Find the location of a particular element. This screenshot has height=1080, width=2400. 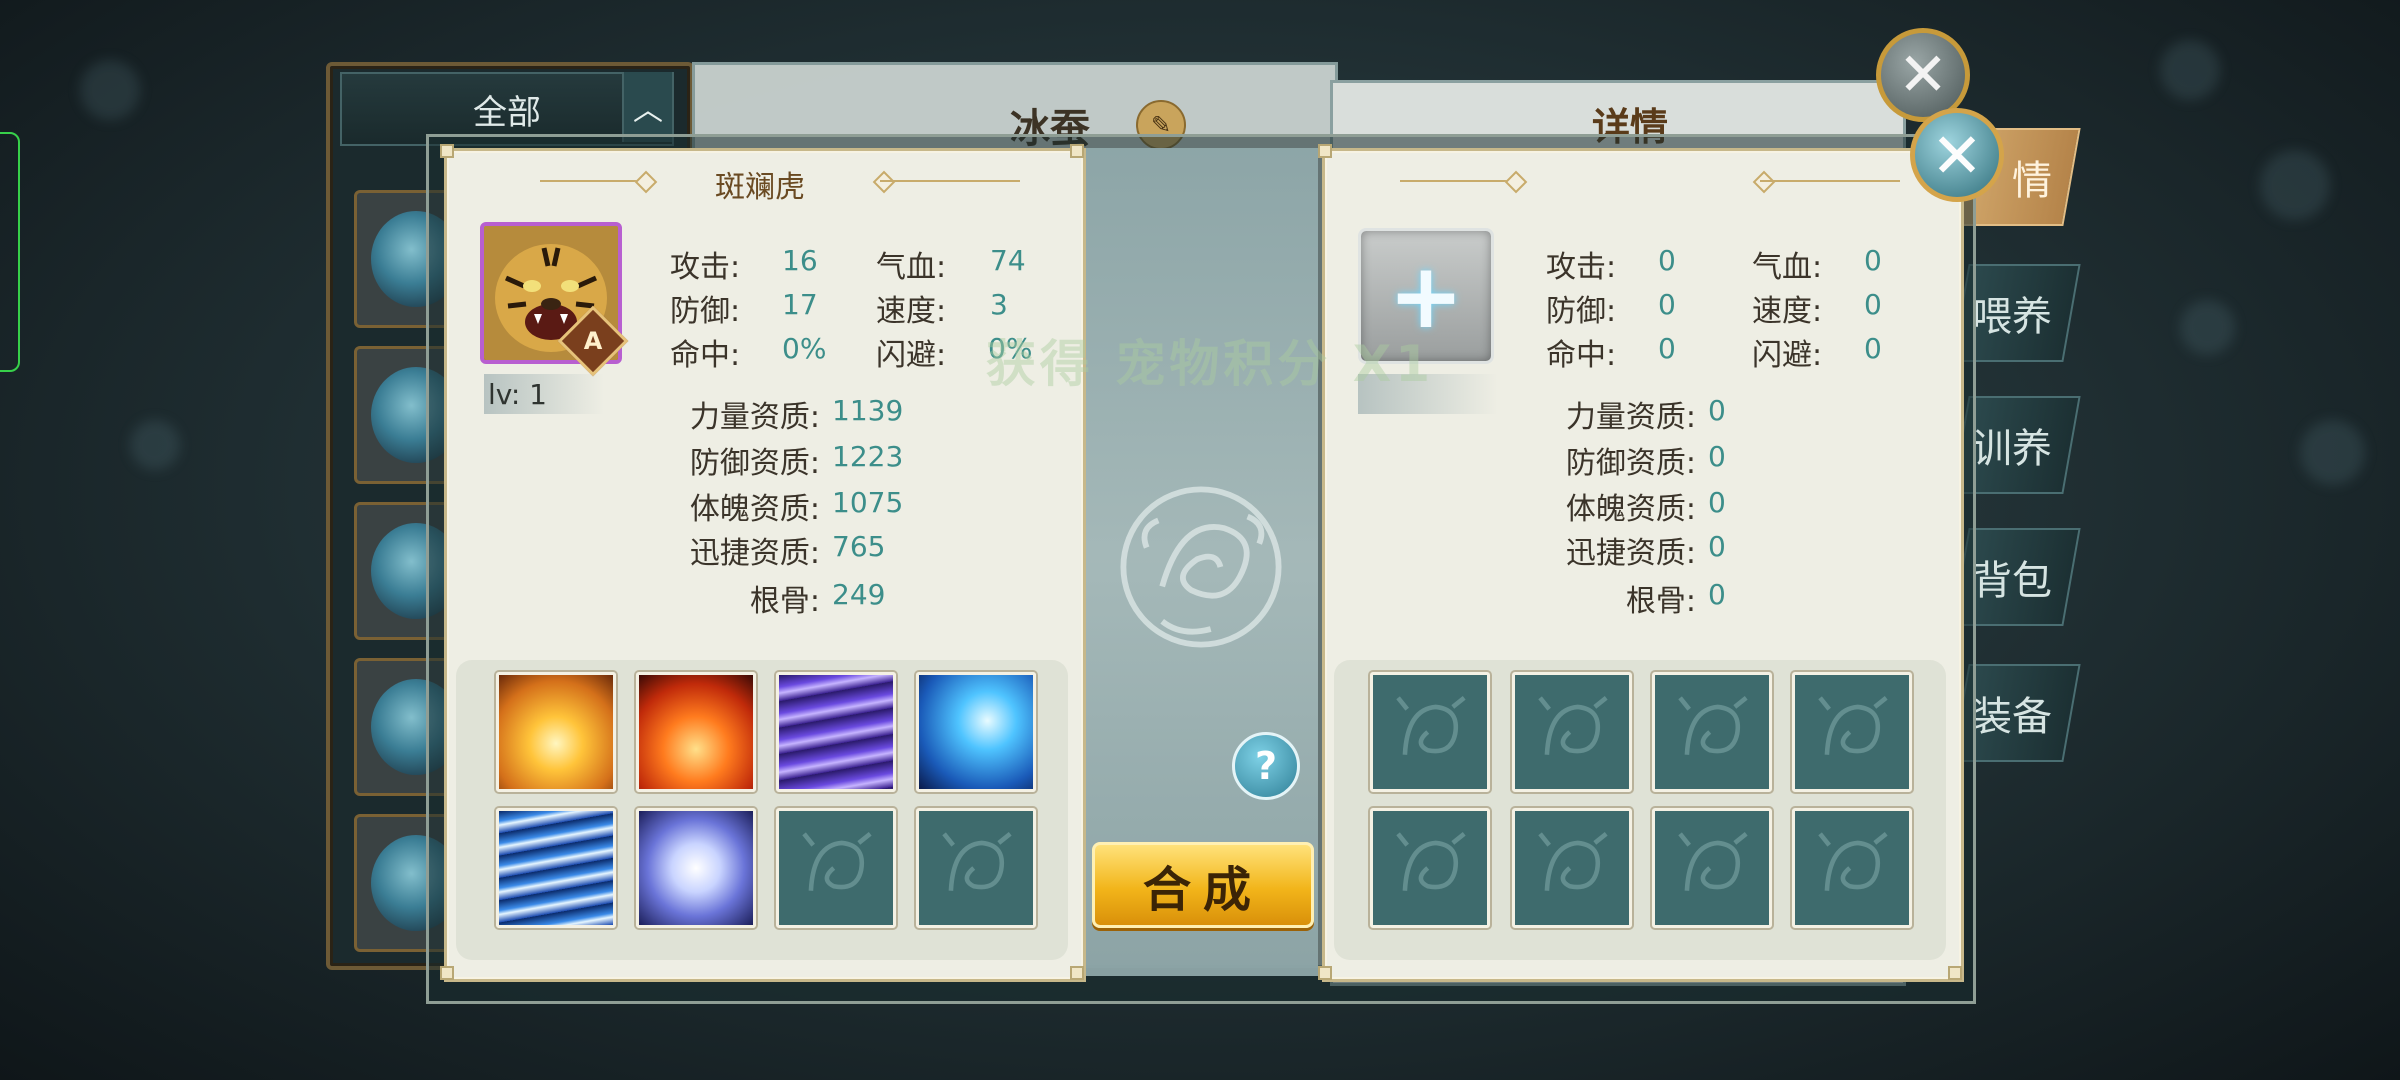

close-synthesis-button: ✕ is located at coordinates (1957, 155).